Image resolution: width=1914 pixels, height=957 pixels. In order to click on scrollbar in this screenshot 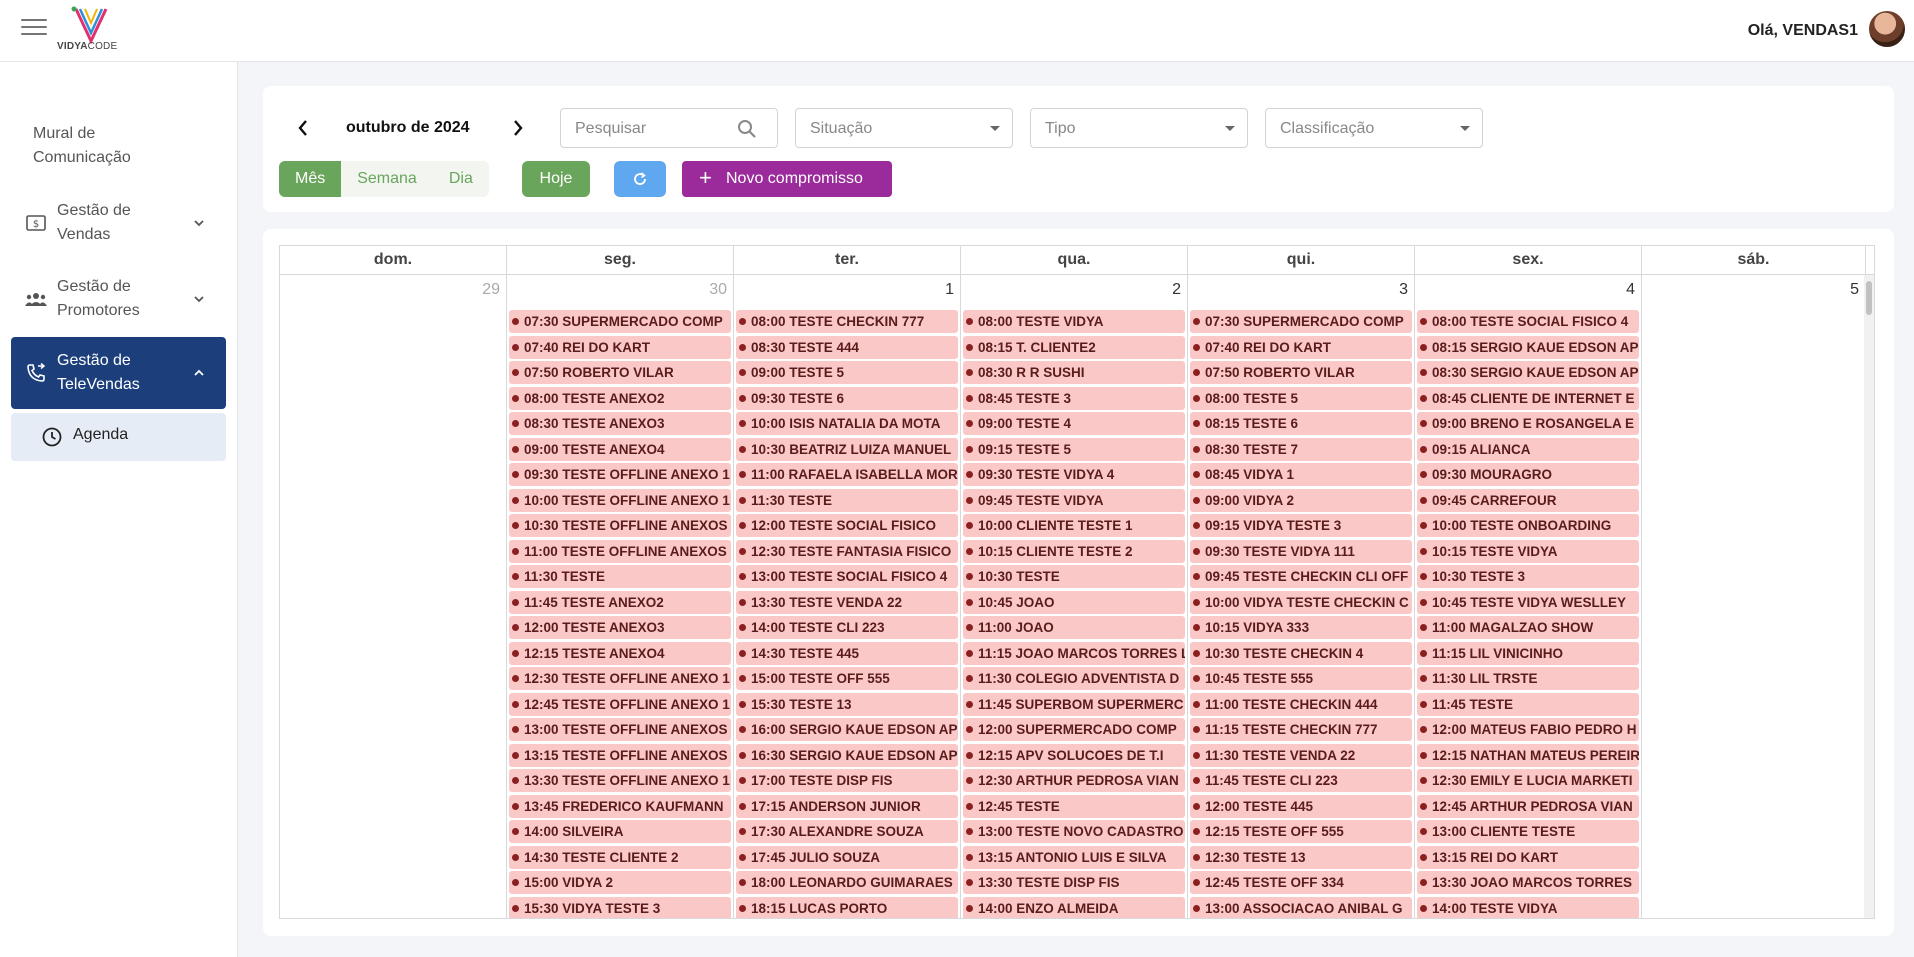, I will do `click(1869, 596)`.